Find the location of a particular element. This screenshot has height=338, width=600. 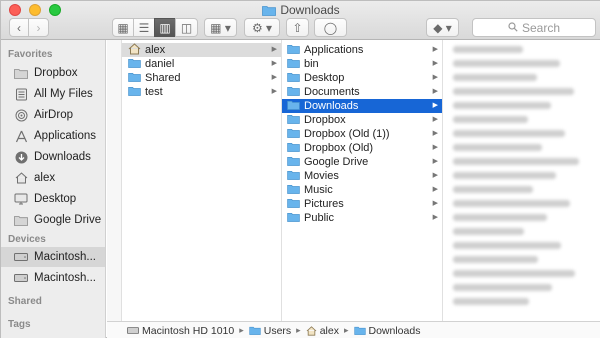

sidebar-item-label: AirDrop is located at coordinates (53, 115).